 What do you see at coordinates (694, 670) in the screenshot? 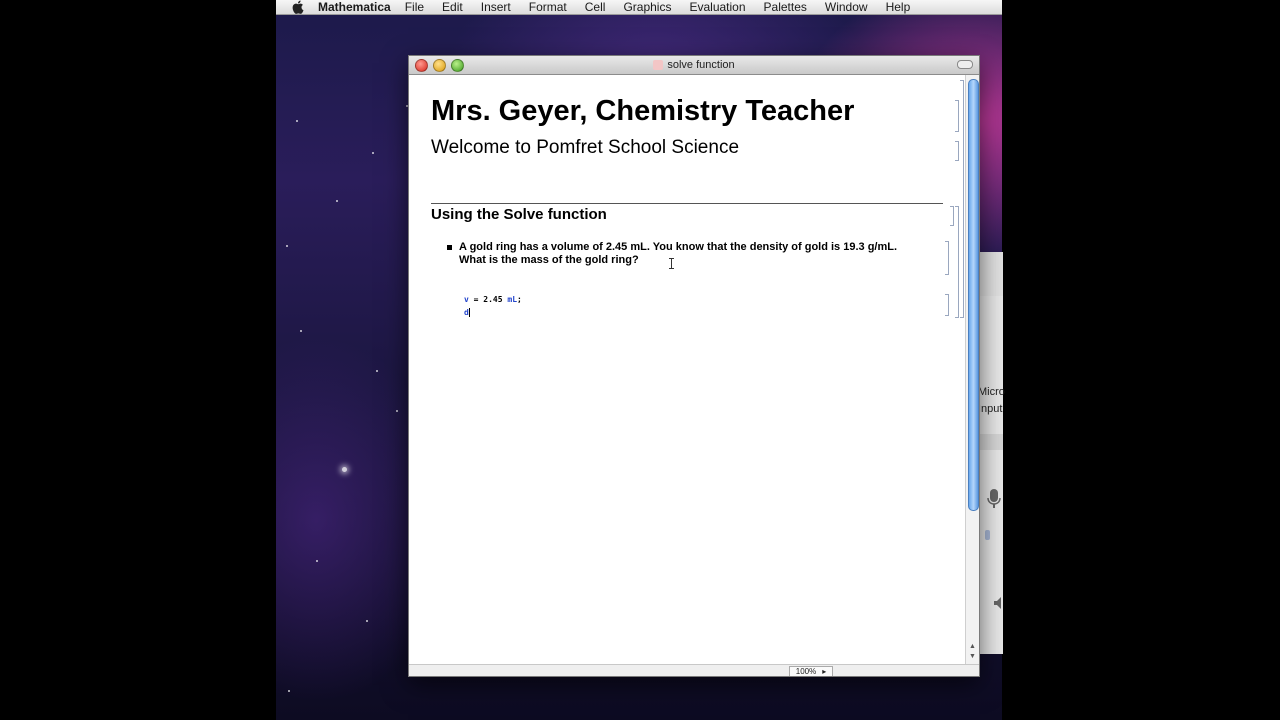
I see `status-bar: 100% ▸` at bounding box center [694, 670].